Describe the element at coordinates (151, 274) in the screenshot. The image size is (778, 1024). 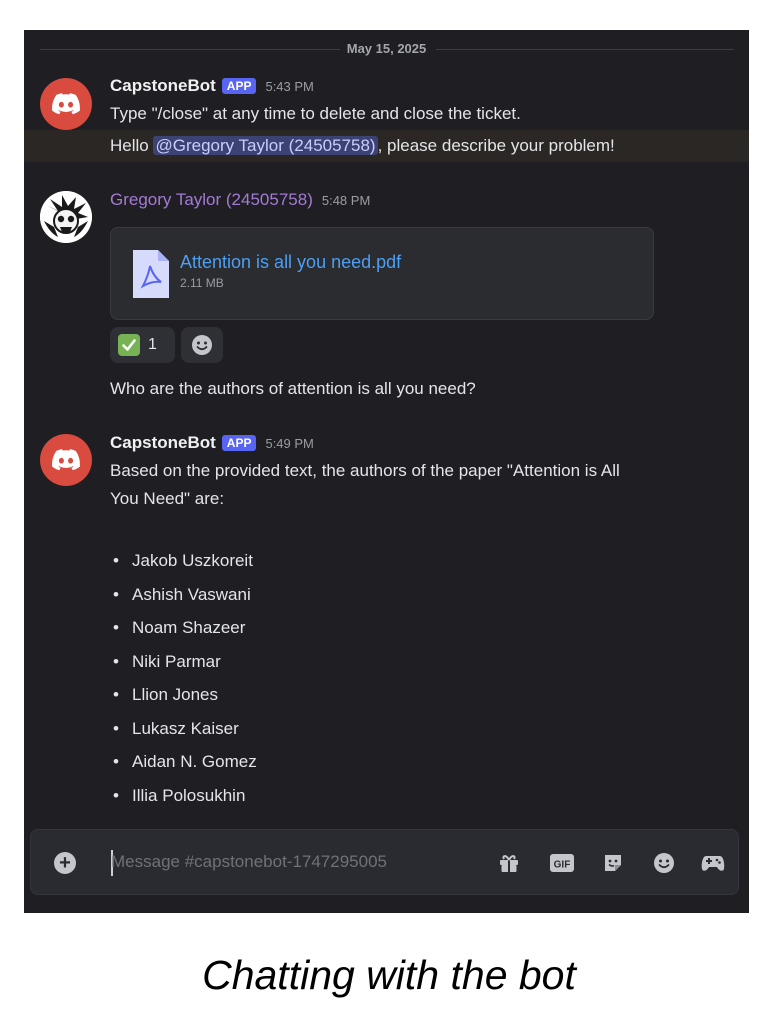
I see `pdf-file-icon` at that location.